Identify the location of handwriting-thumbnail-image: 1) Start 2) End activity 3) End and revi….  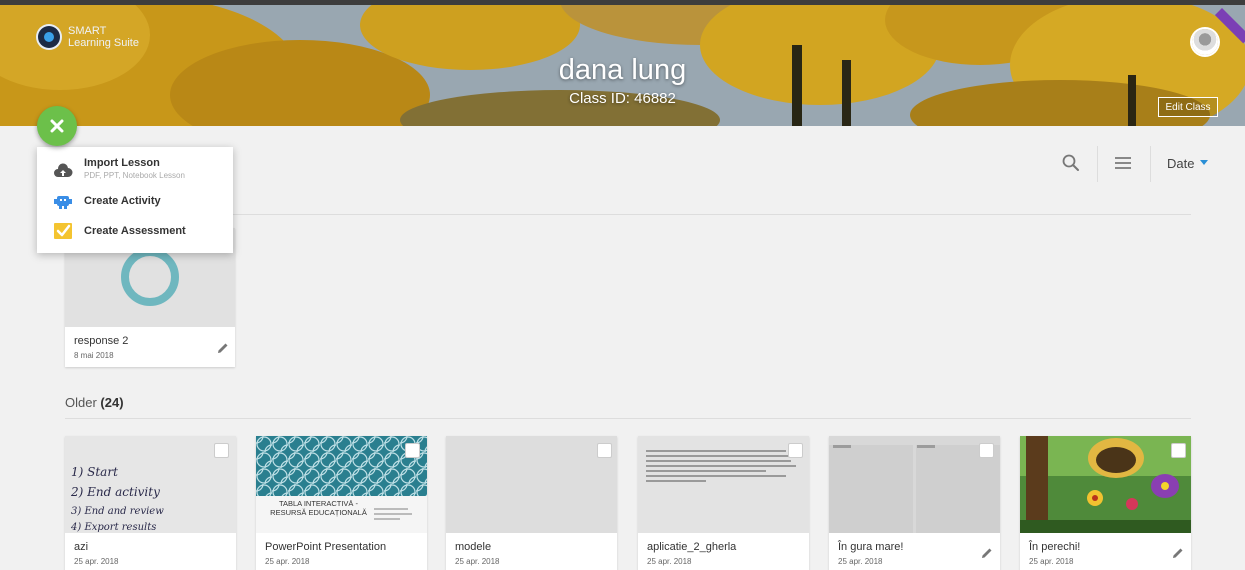
(117, 499).